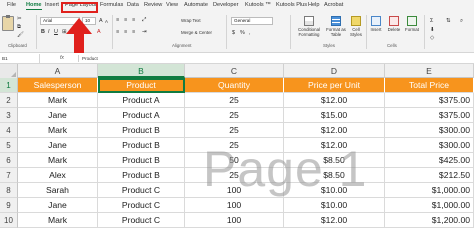 The width and height of the screenshot is (474, 240). What do you see at coordinates (429, 115) in the screenshot?
I see `table-cell: $375.00` at bounding box center [429, 115].